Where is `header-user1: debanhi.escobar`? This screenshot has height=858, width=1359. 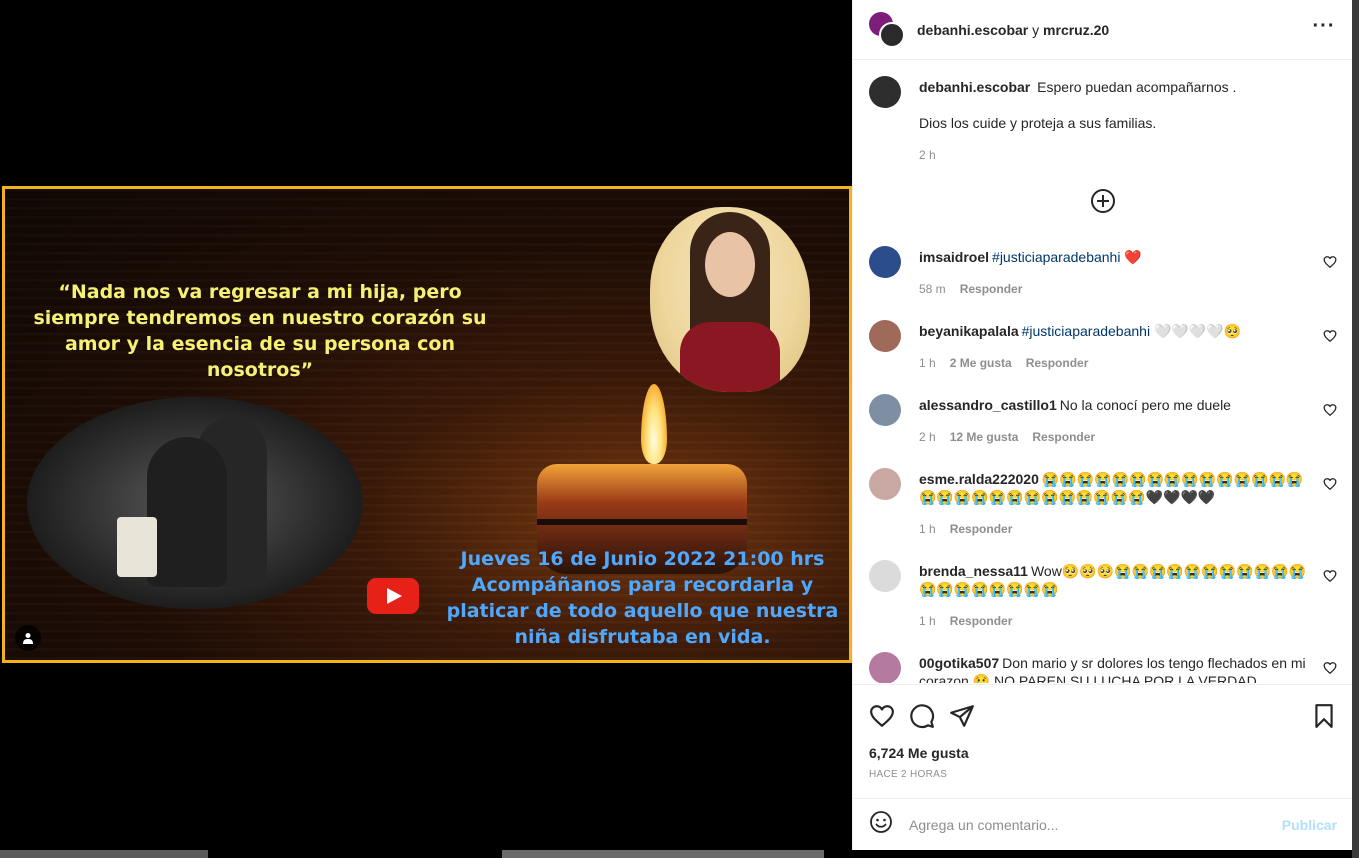 header-user1: debanhi.escobar is located at coordinates (972, 30).